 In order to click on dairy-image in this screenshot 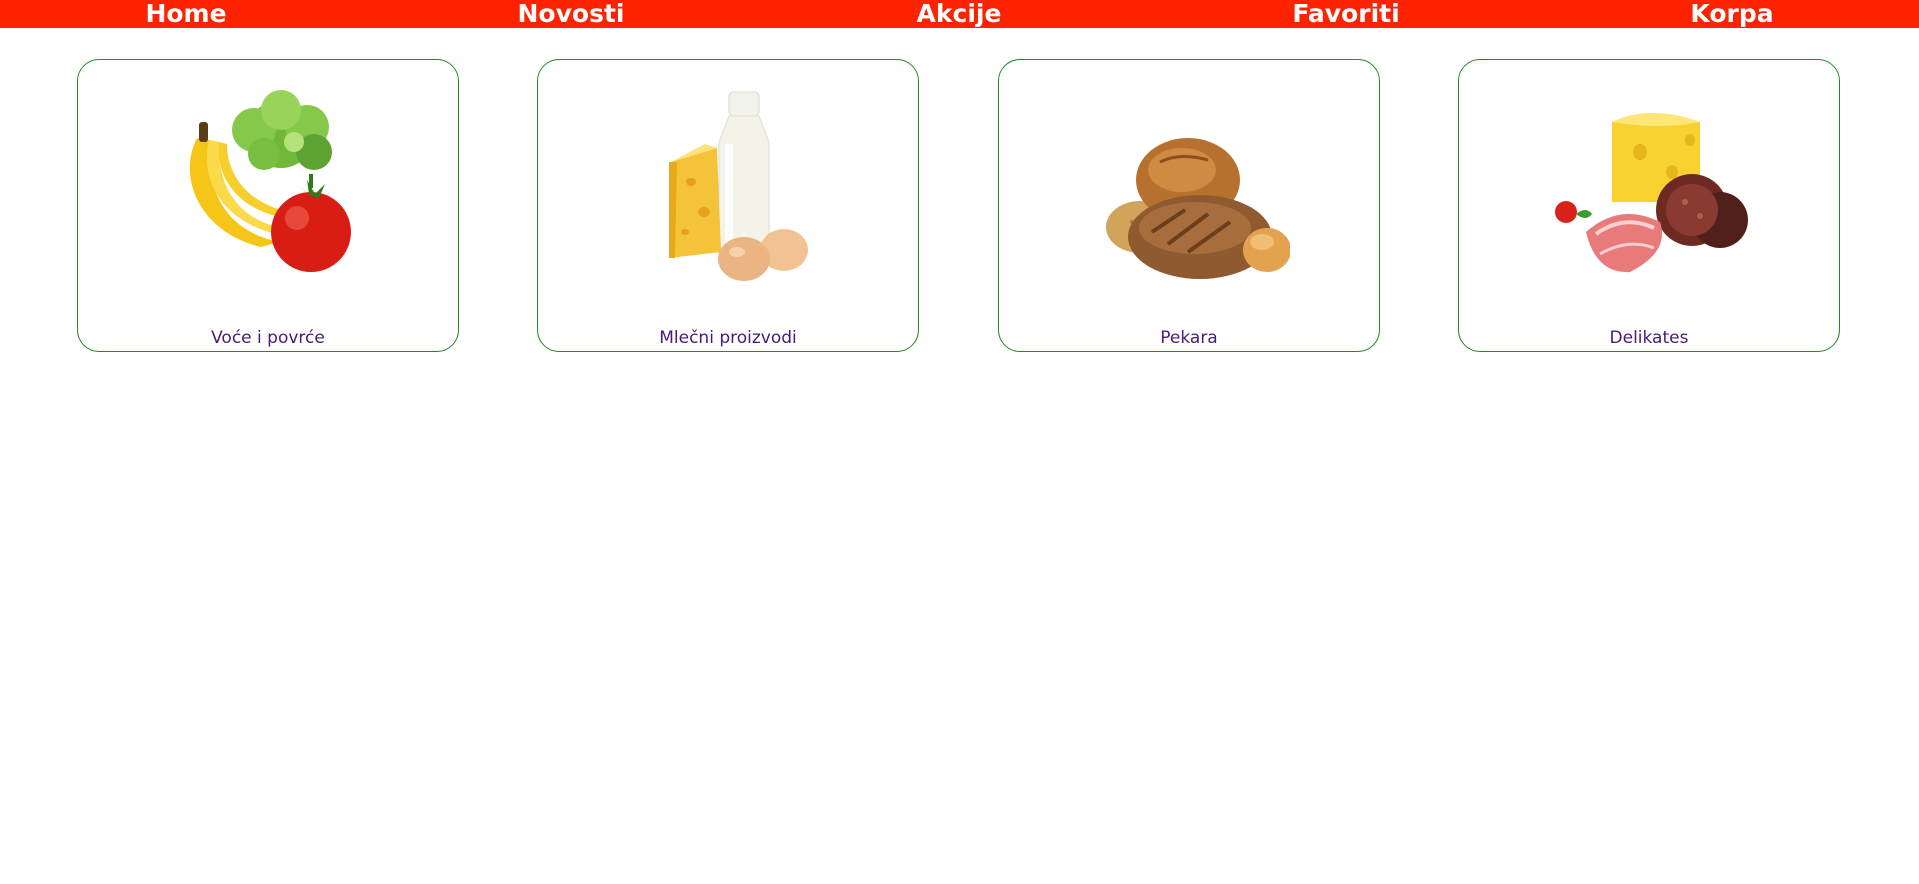, I will do `click(738, 186)`.